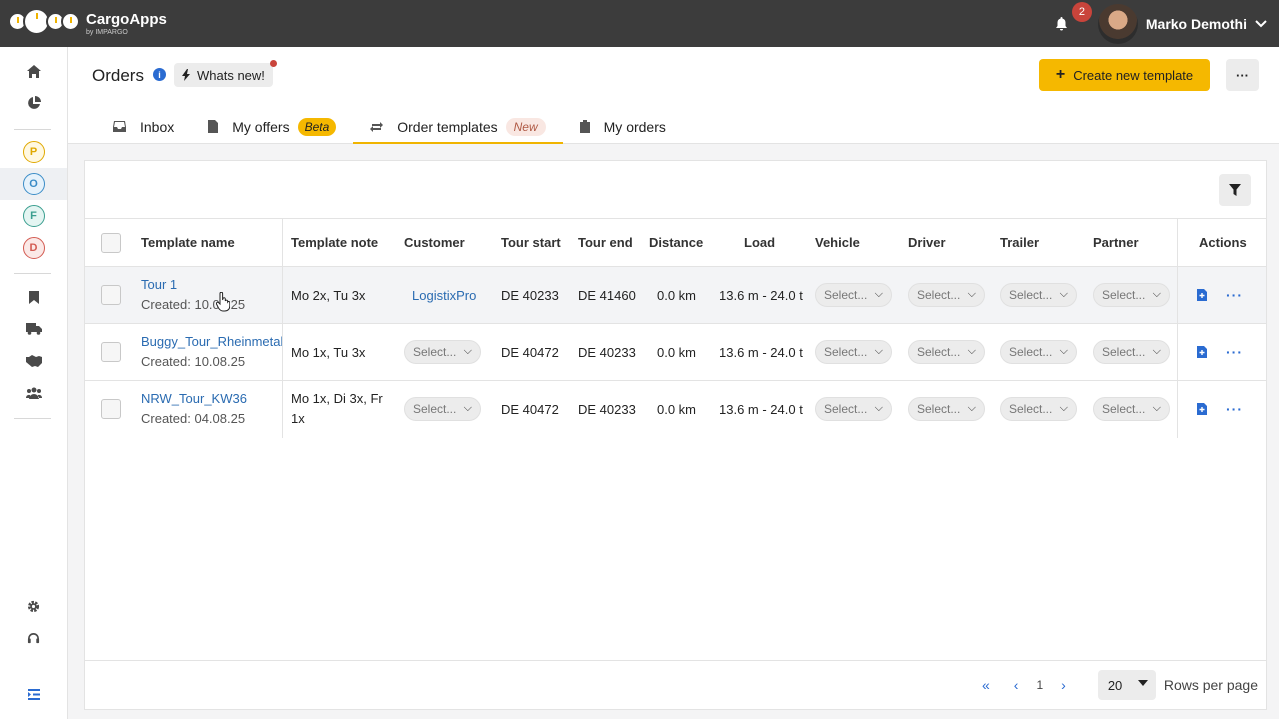  I want to click on column-divider, so click(282, 328).